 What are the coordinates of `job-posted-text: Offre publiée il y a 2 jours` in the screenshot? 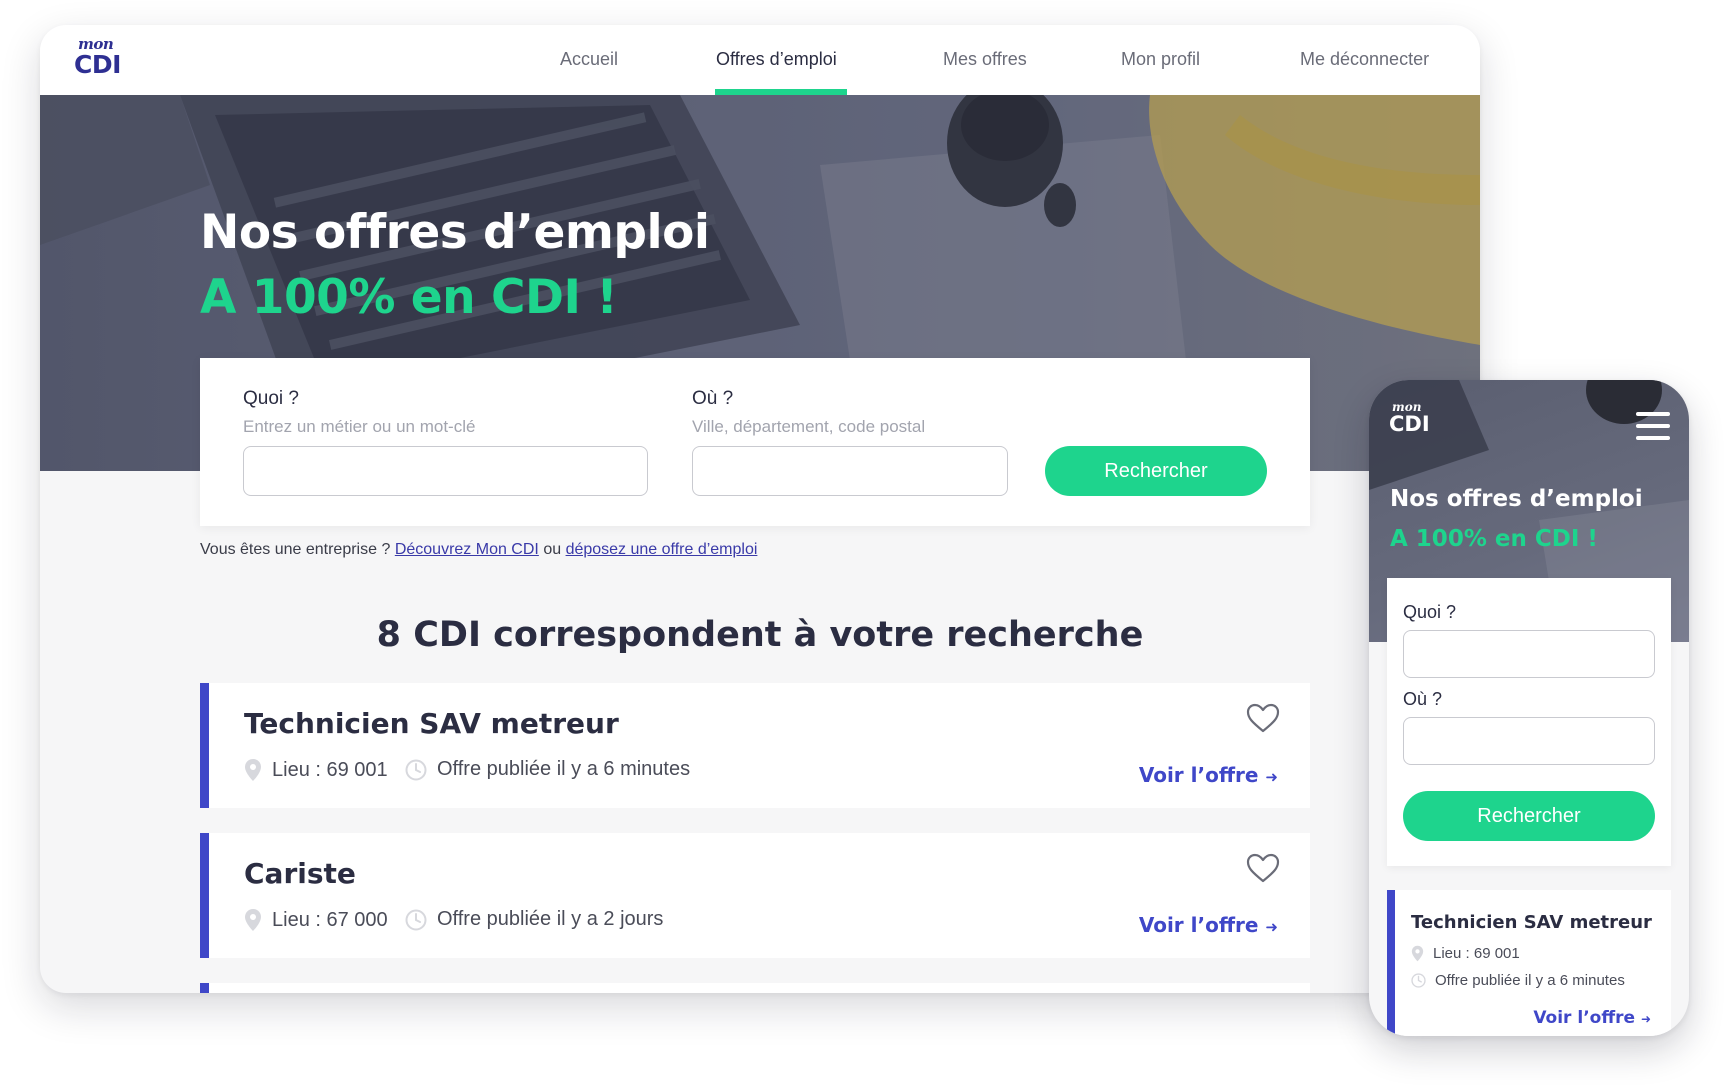 It's located at (550, 919).